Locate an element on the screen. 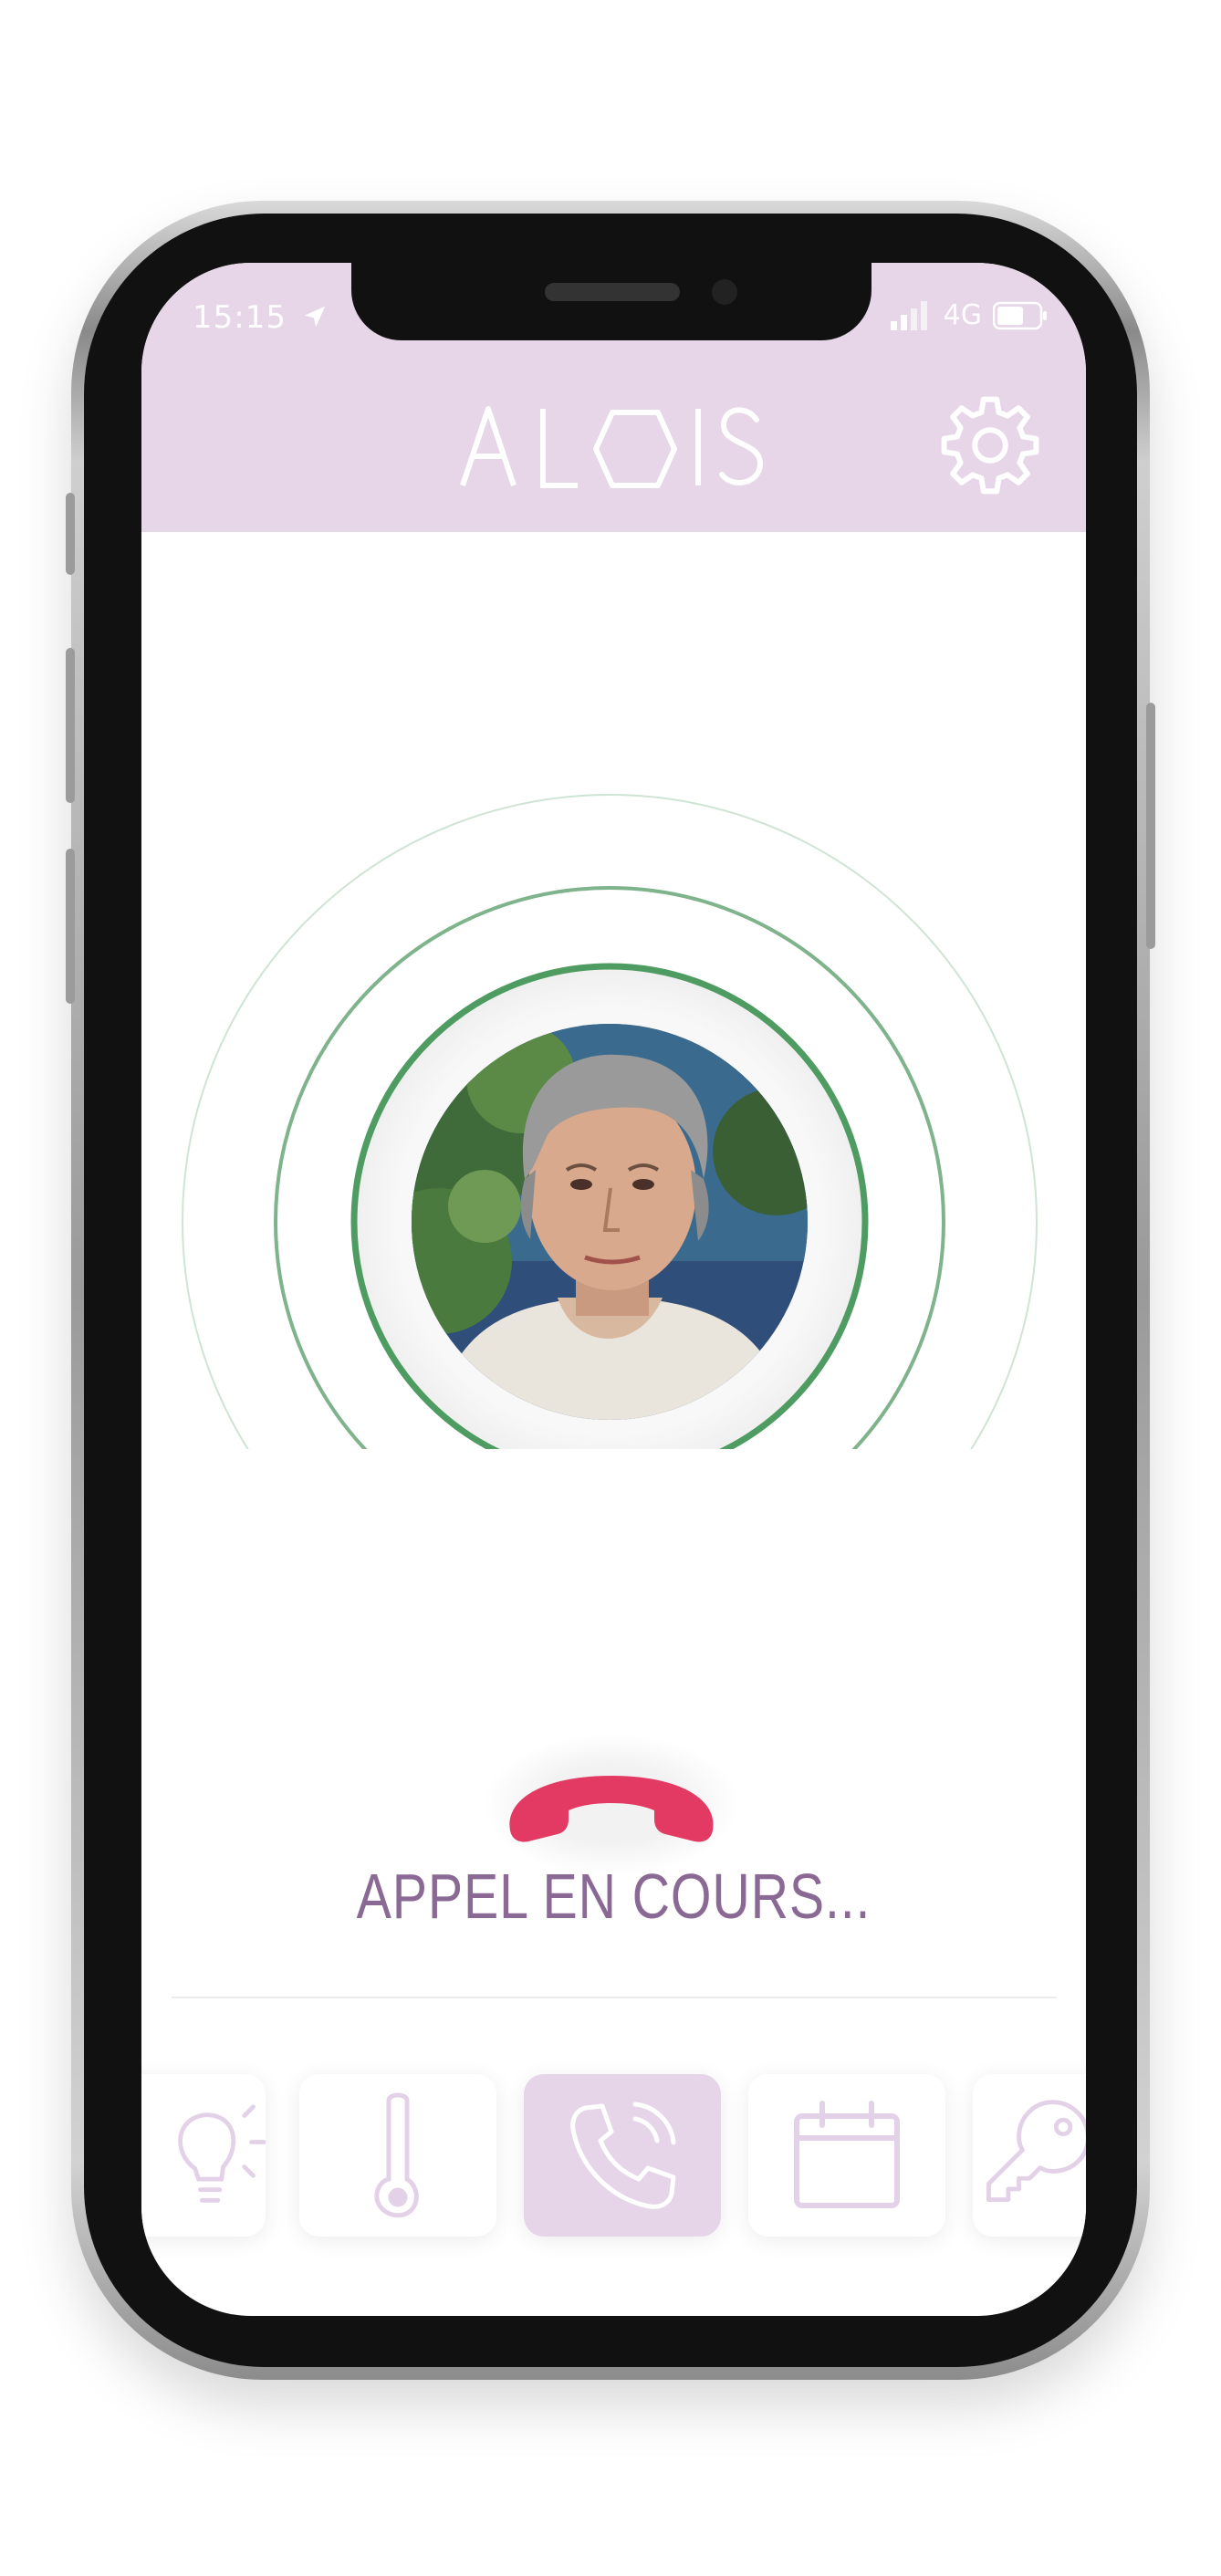 Image resolution: width=1221 pixels, height=2576 pixels. calendar-icon is located at coordinates (847, 2154).